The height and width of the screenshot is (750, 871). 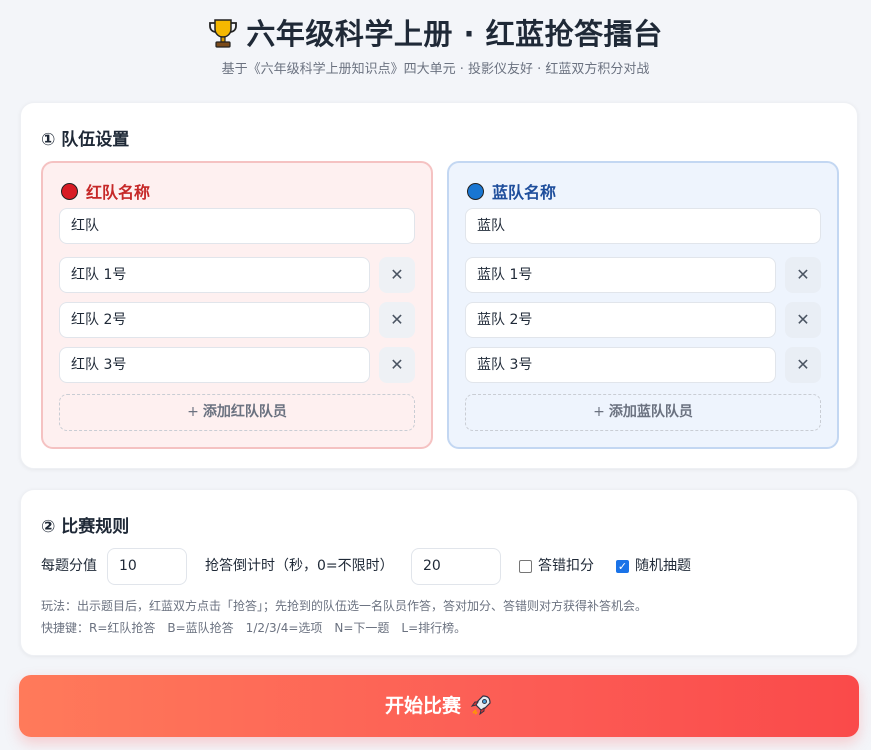 What do you see at coordinates (475, 191) in the screenshot?
I see `blue-circle-icon` at bounding box center [475, 191].